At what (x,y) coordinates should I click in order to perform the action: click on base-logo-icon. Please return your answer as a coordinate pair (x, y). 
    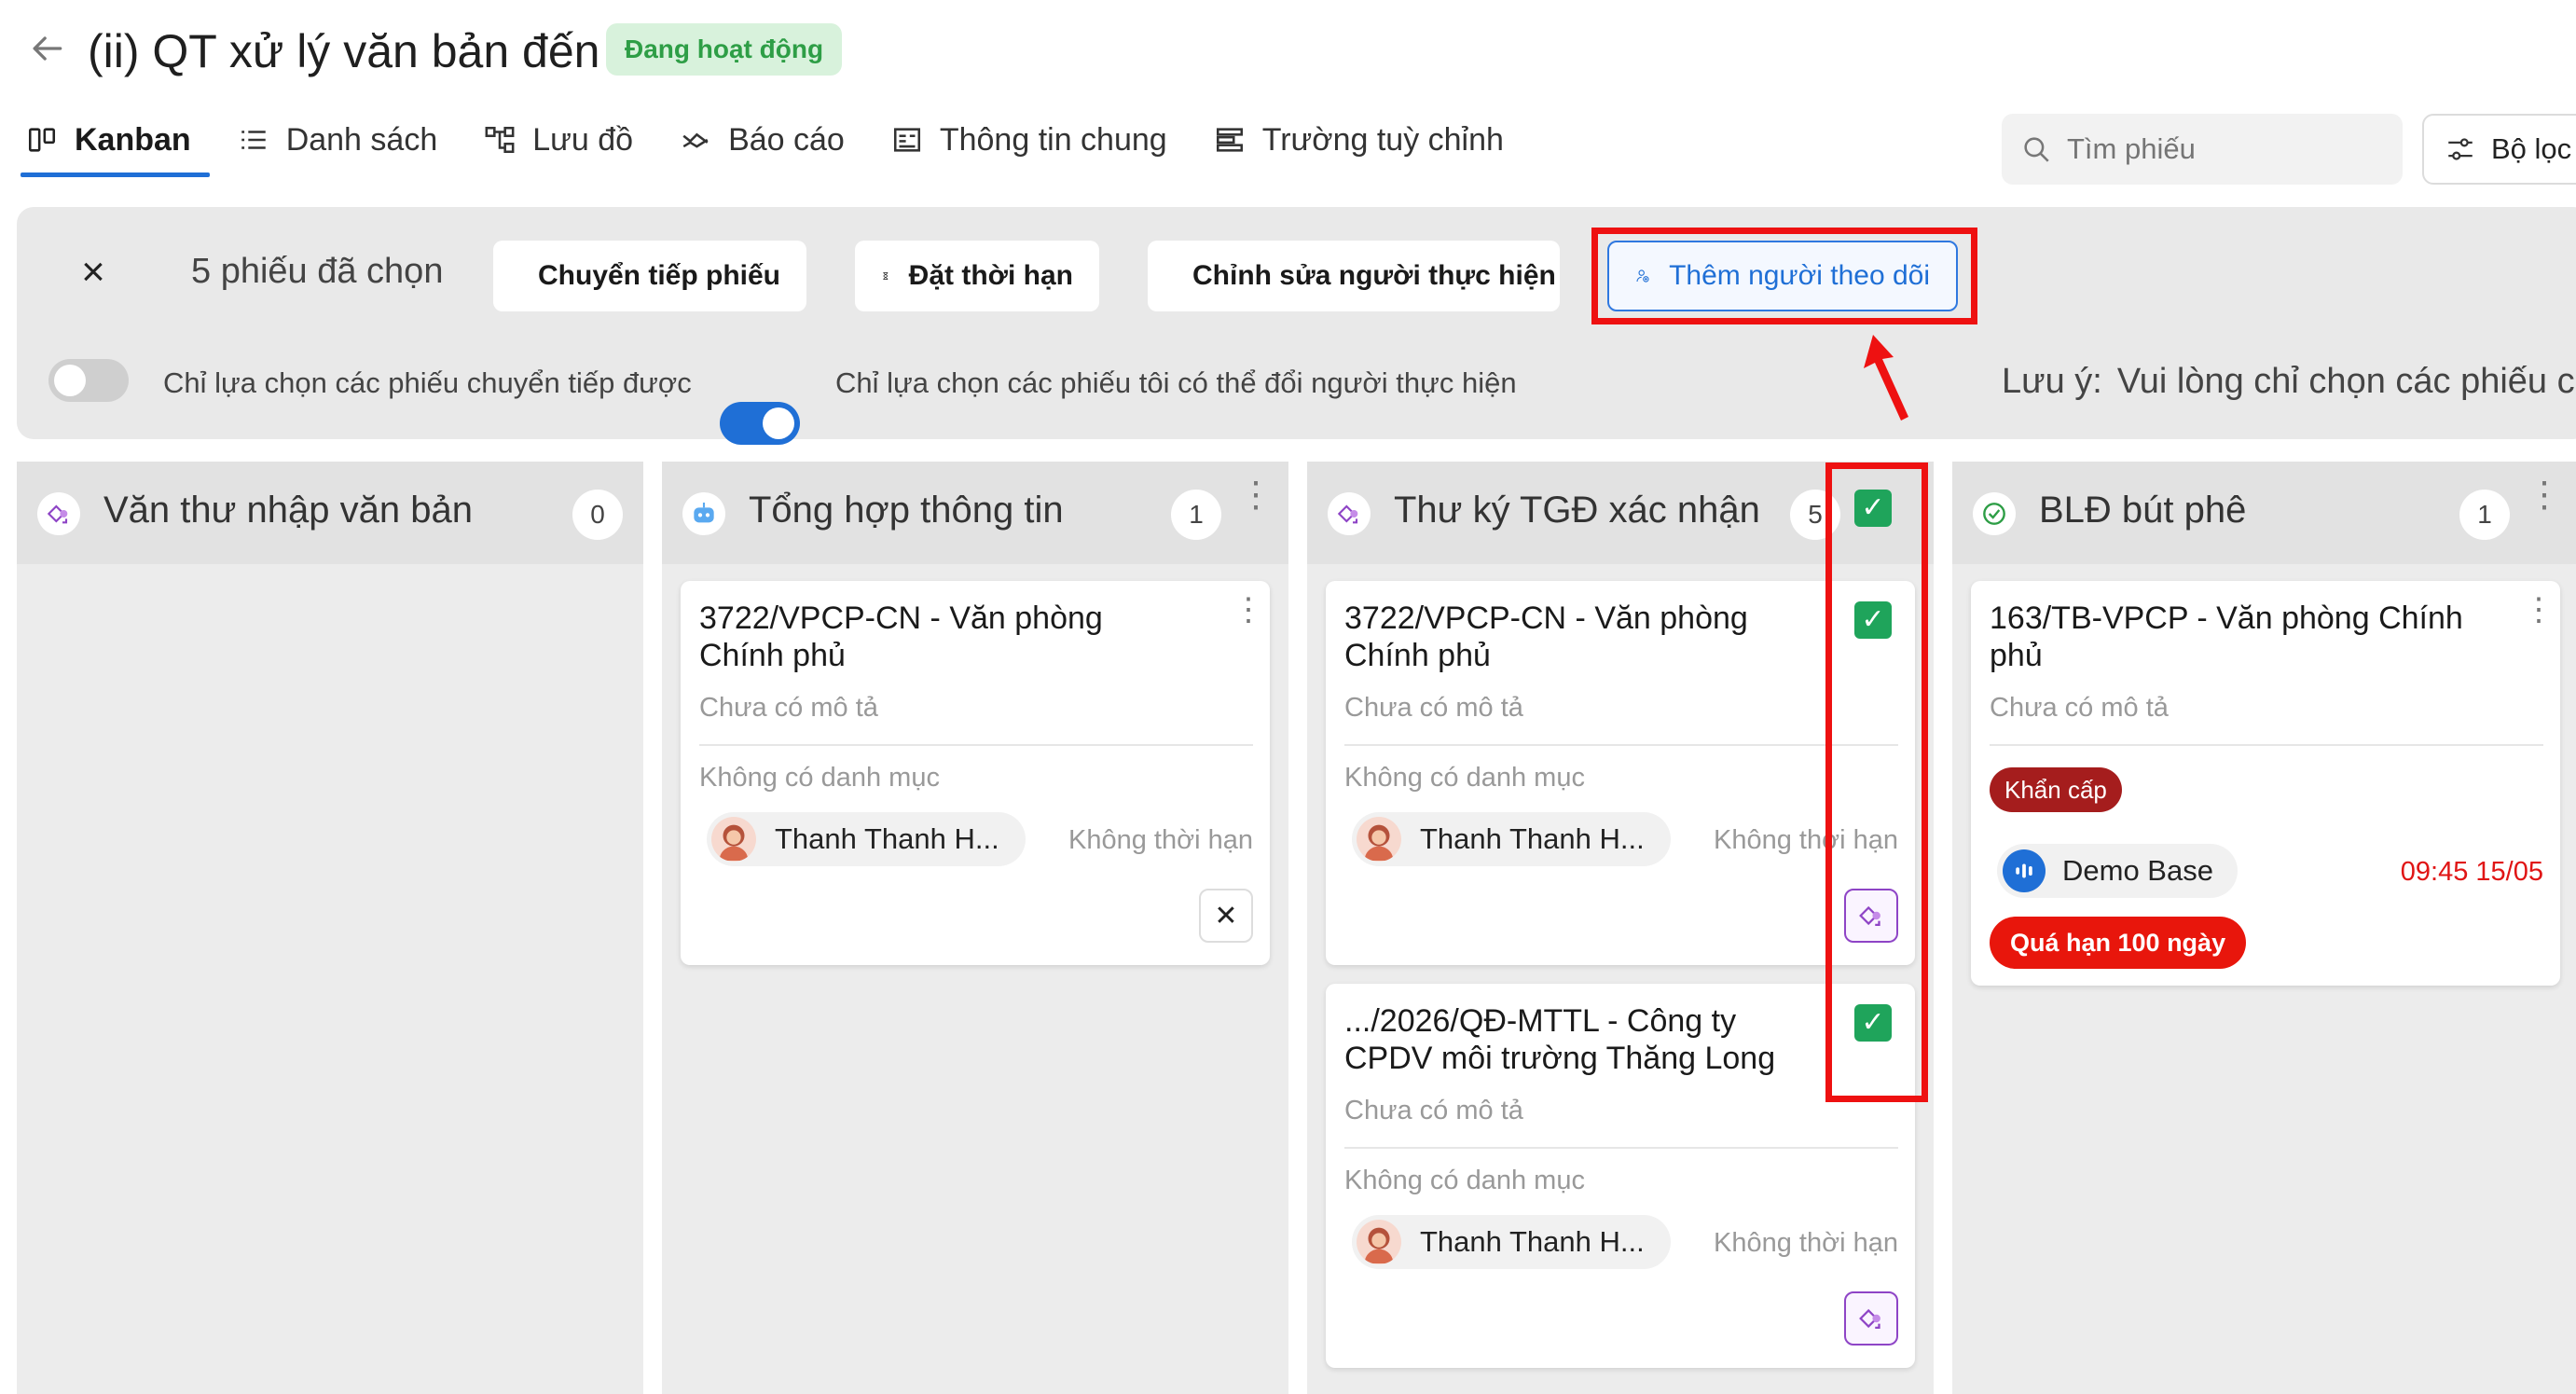
    Looking at the image, I should click on (2024, 871).